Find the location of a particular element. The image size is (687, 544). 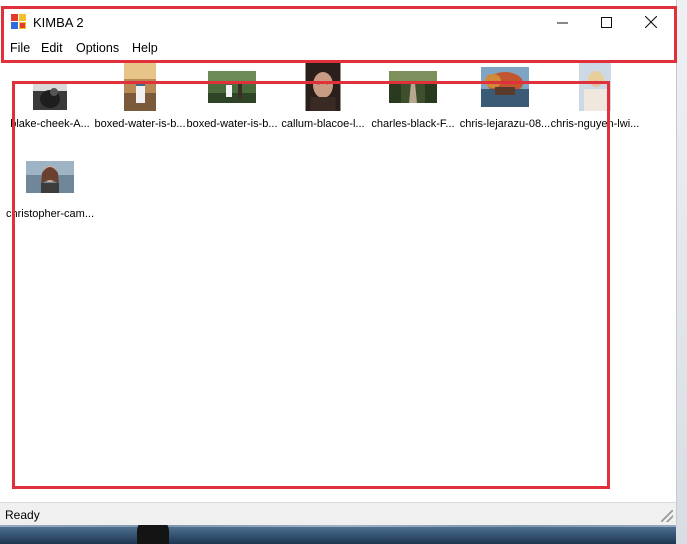

close-button is located at coordinates (651, 22).